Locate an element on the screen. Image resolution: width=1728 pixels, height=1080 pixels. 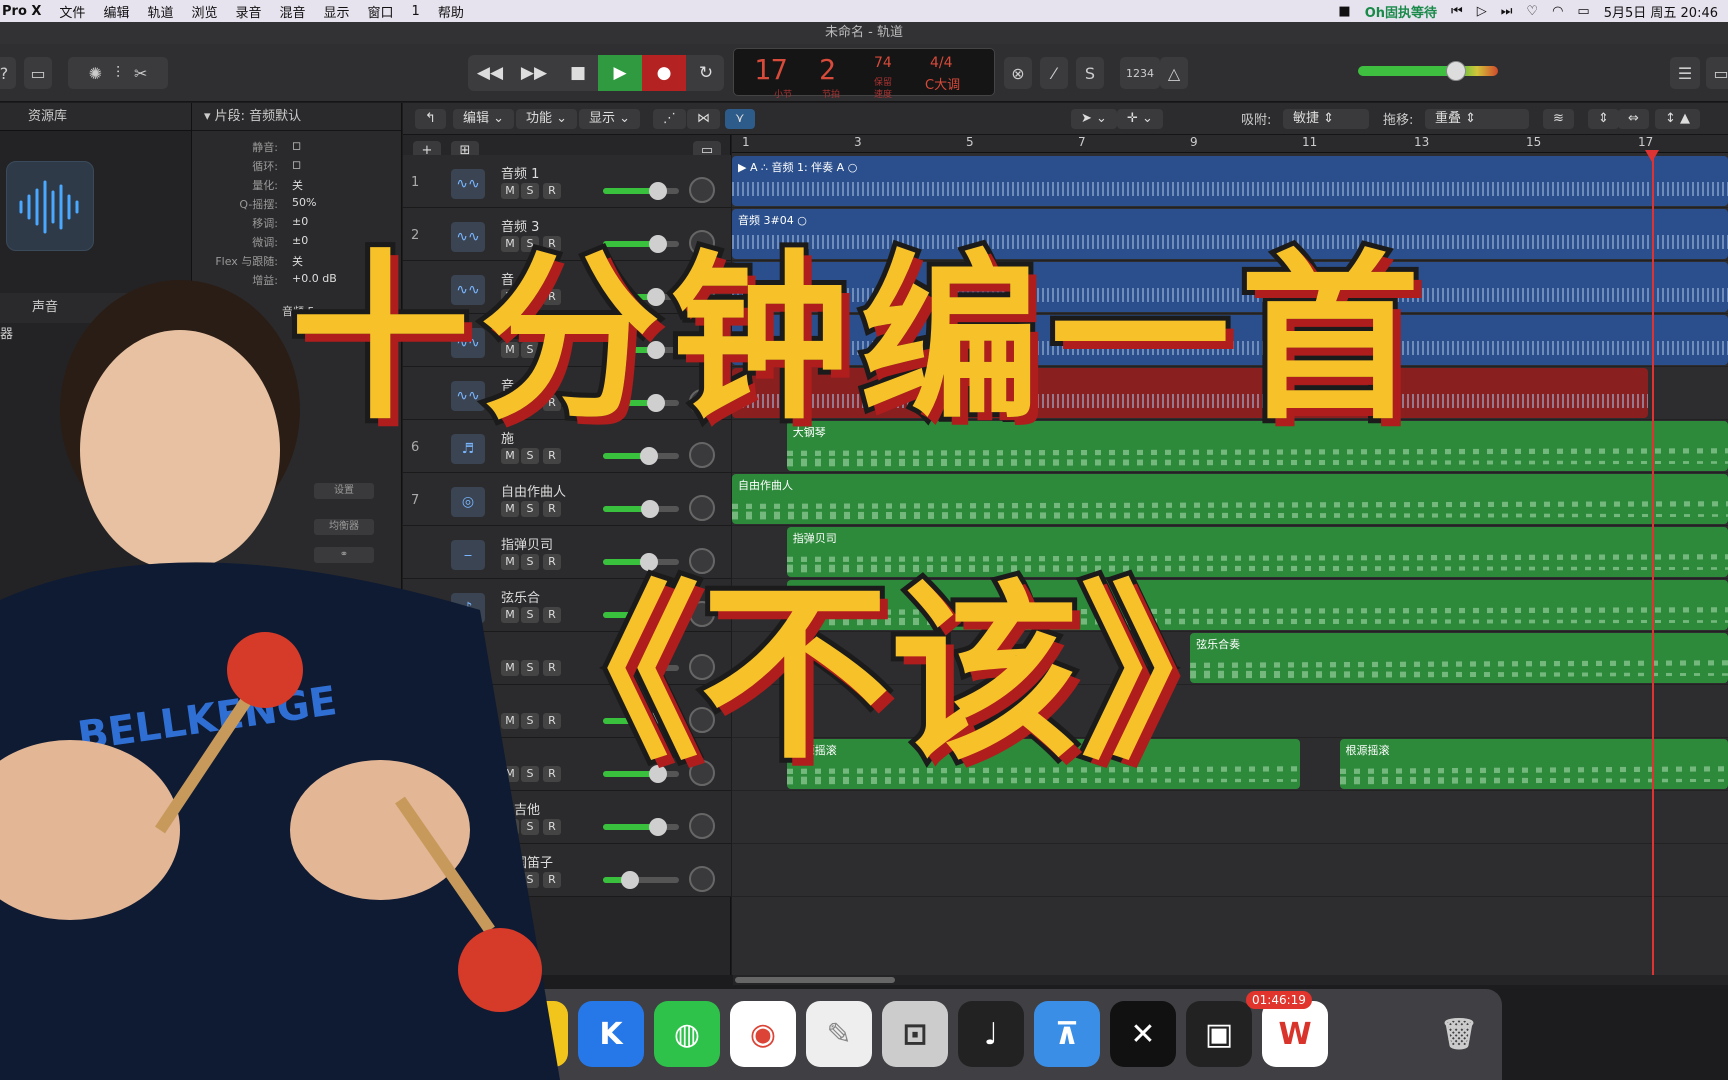
back-icon: ↰ is located at coordinates (430, 119).